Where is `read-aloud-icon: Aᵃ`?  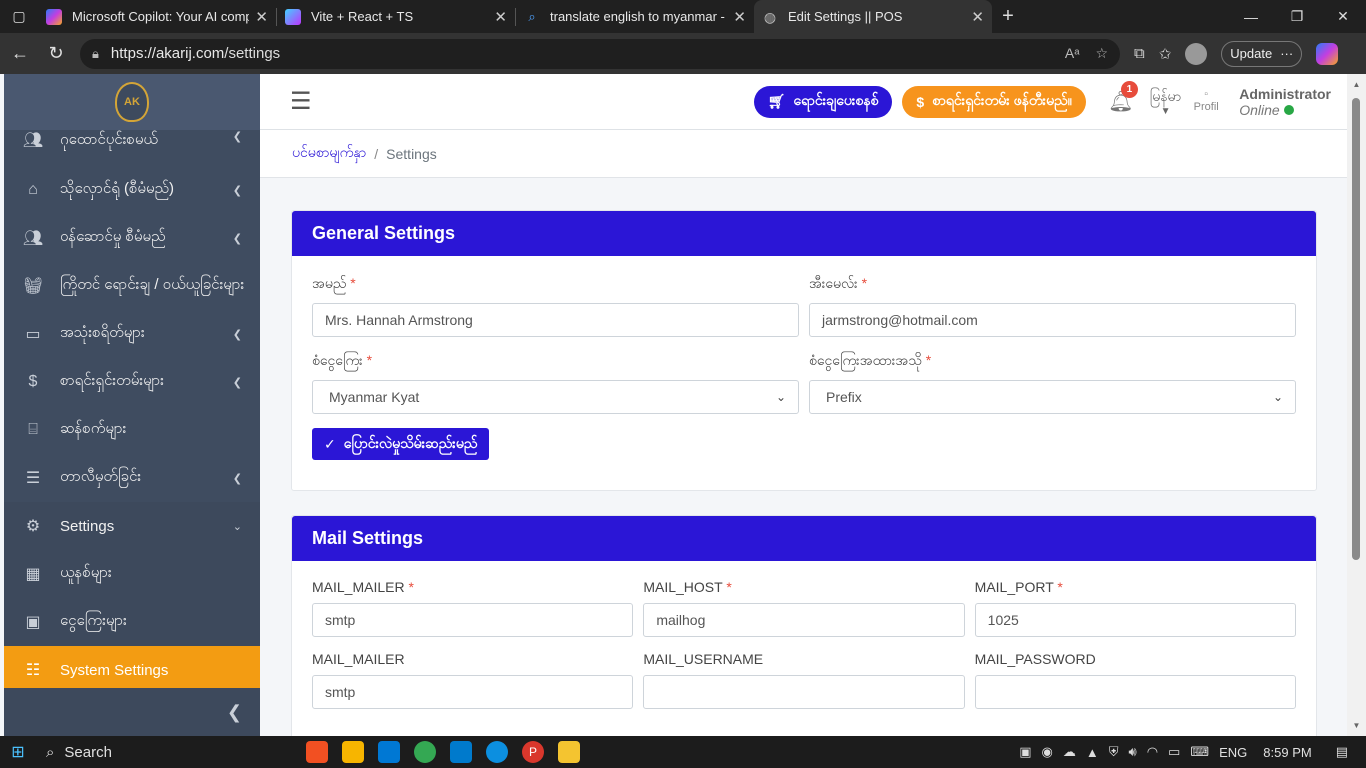
read-aloud-icon: Aᵃ is located at coordinates (1072, 53).